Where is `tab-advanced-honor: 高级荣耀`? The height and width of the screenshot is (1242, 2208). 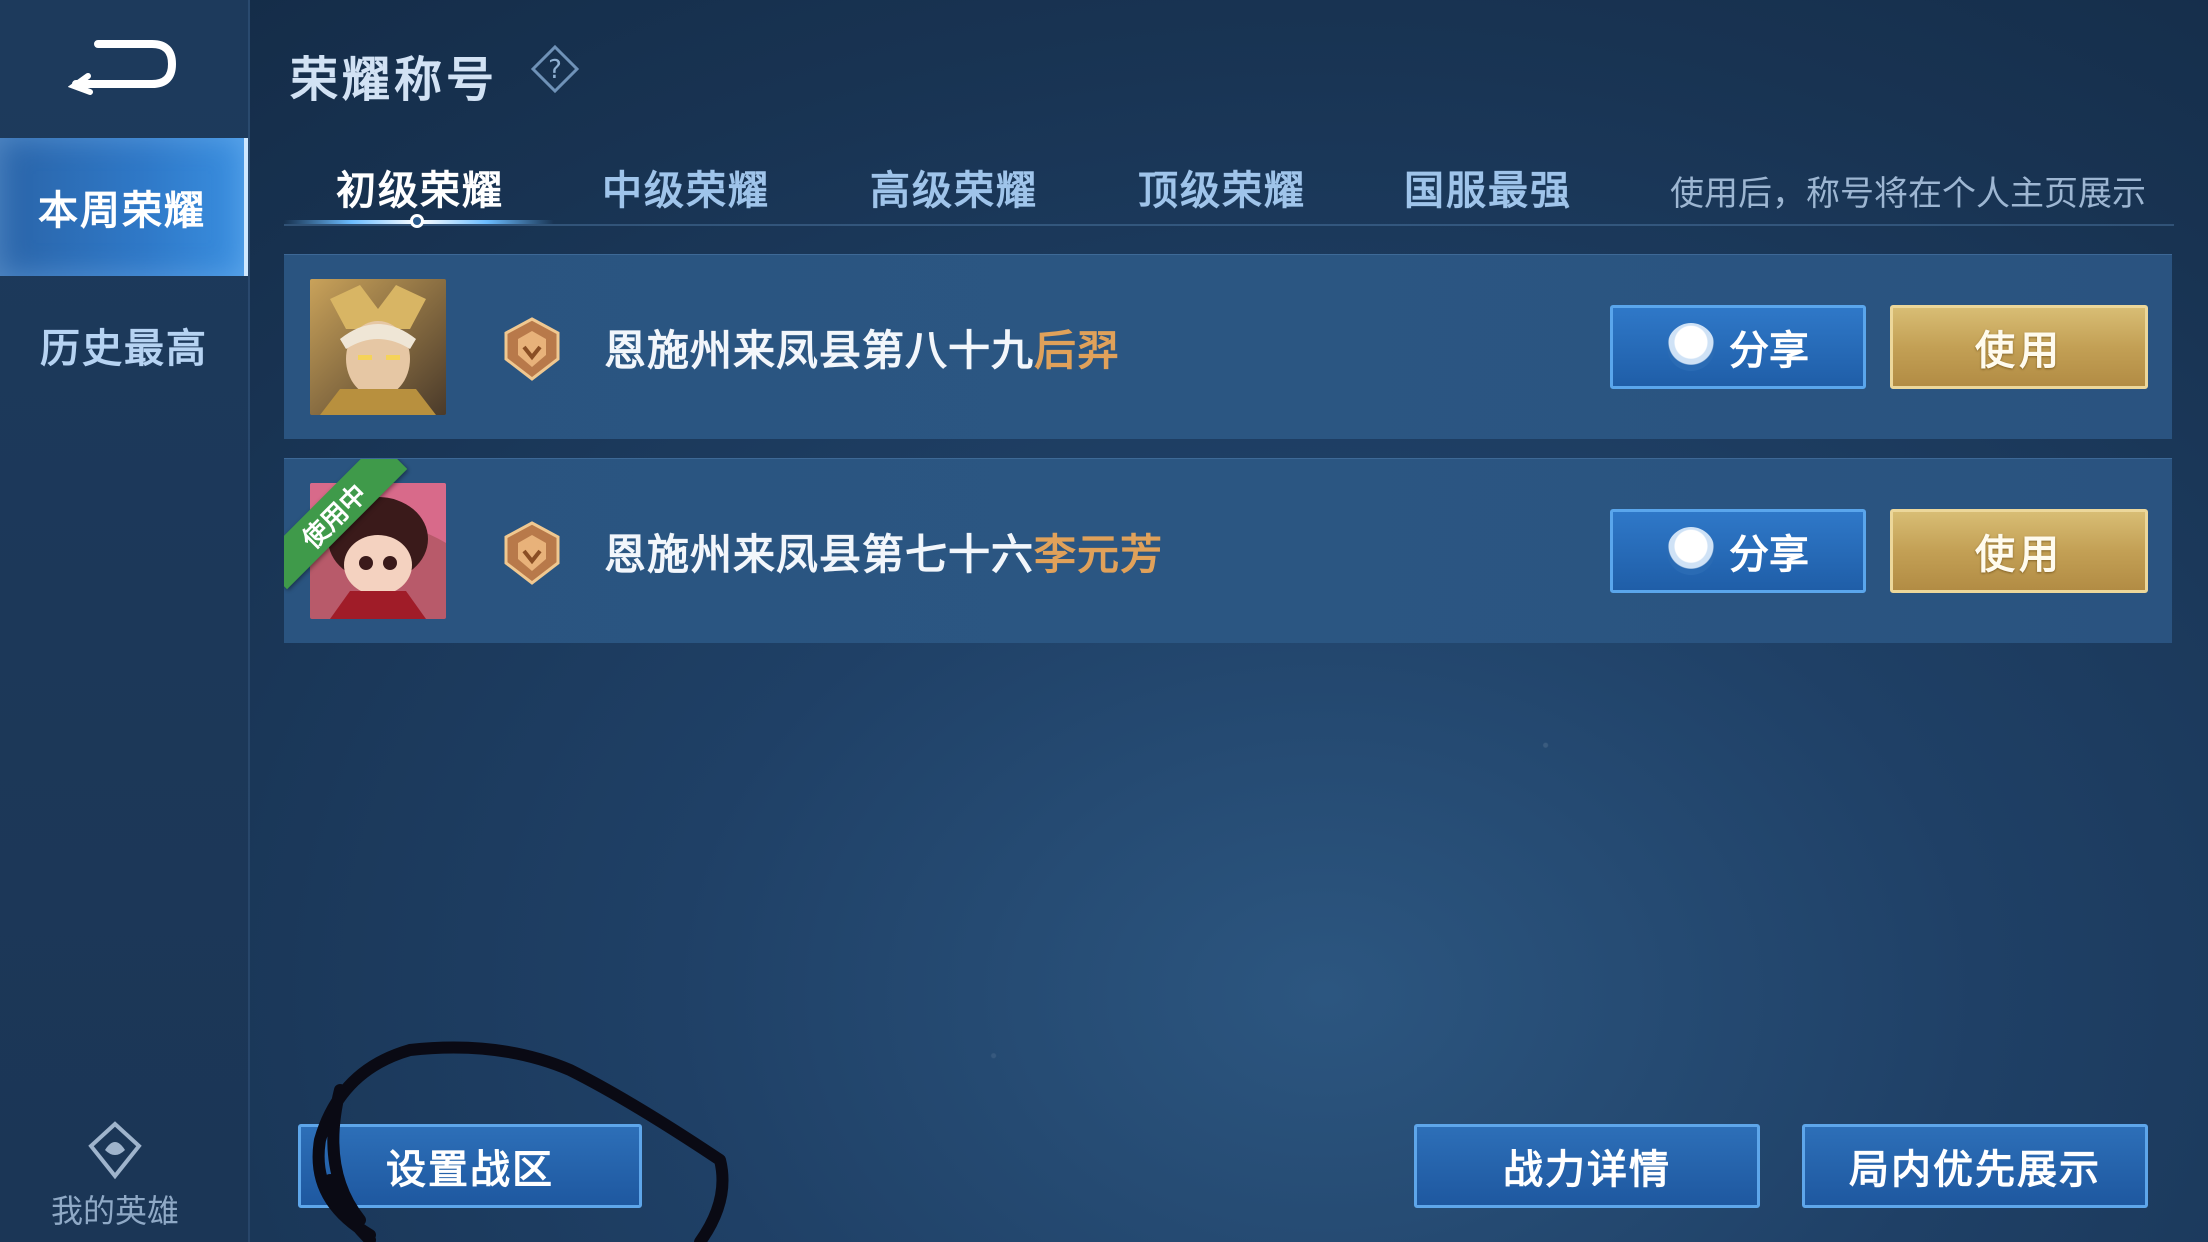 tab-advanced-honor: 高级荣耀 is located at coordinates (954, 187).